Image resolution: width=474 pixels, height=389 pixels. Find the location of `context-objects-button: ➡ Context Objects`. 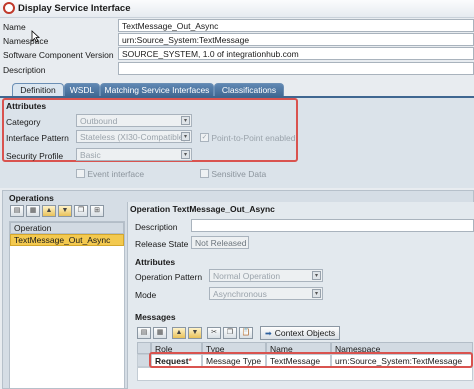

context-objects-button: ➡ Context Objects is located at coordinates (300, 333).